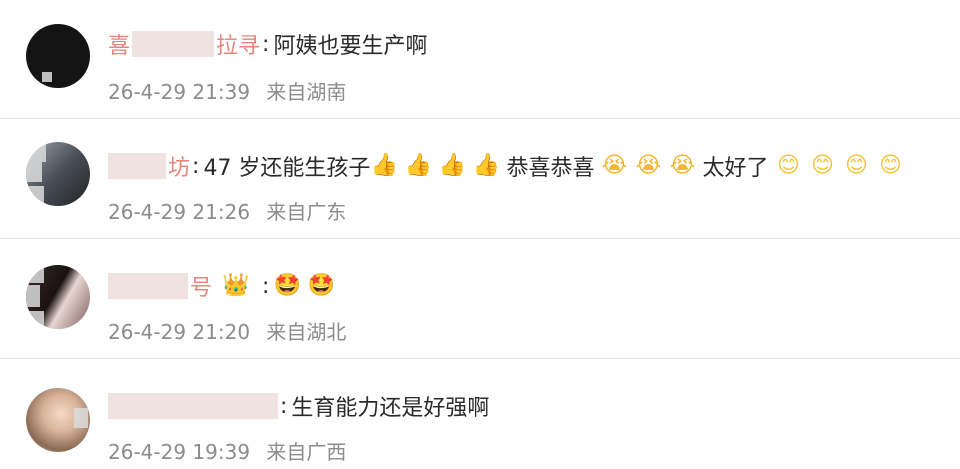 Image resolution: width=960 pixels, height=469 pixels. Describe the element at coordinates (306, 92) in the screenshot. I see `comment-location: 来自湖南` at that location.